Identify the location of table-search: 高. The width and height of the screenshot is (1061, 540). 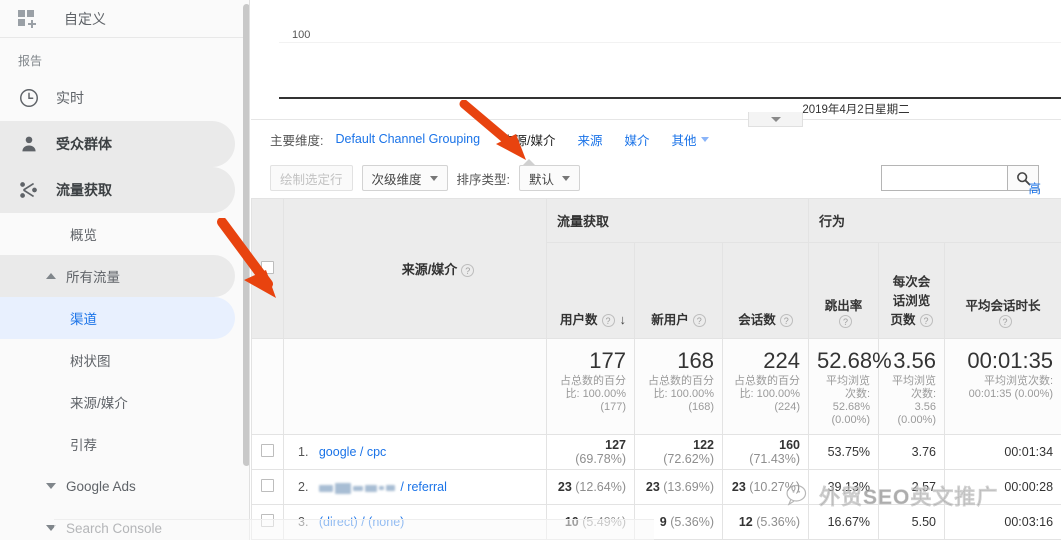
(961, 180).